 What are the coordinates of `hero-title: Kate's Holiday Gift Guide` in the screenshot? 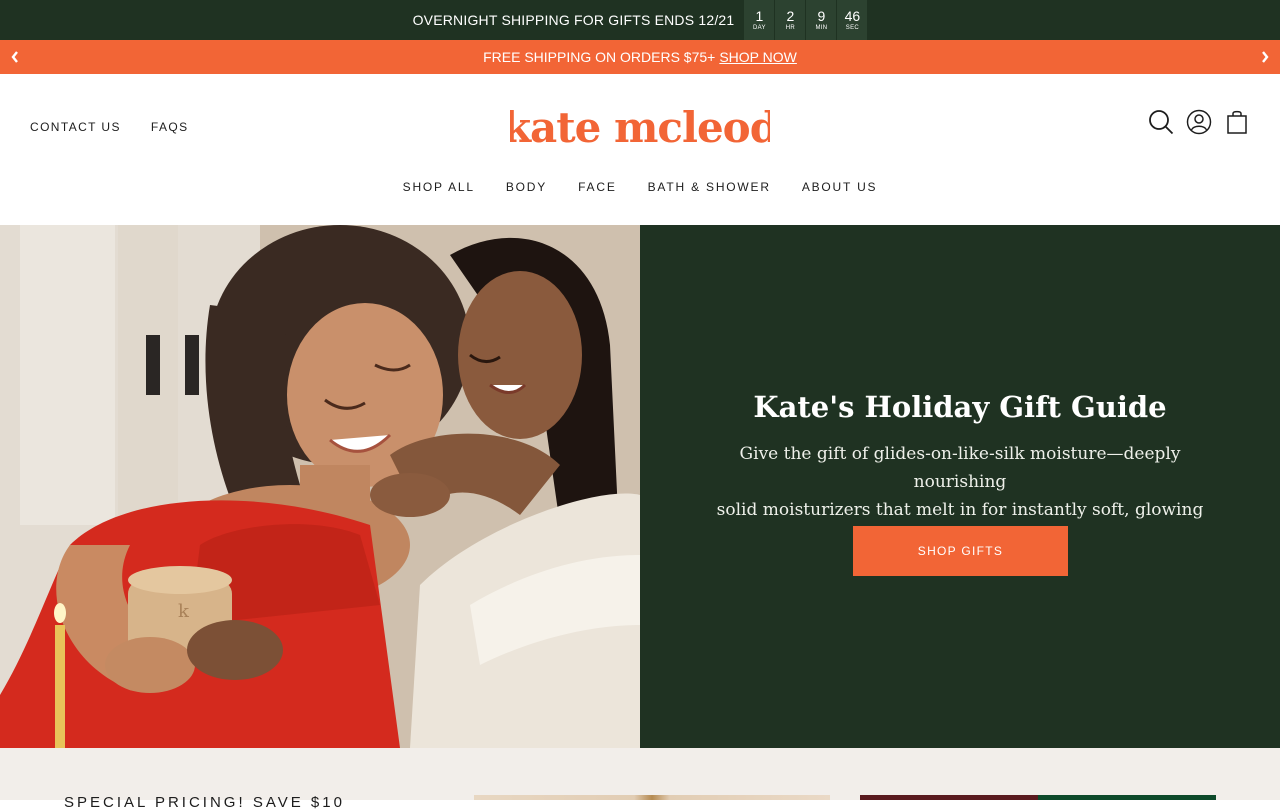 It's located at (960, 407).